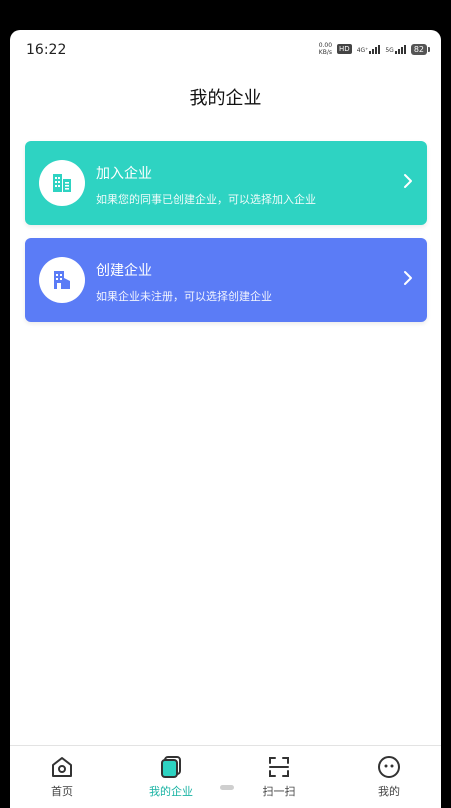  What do you see at coordinates (225, 776) in the screenshot?
I see `bottom-tab-bar: 首页 我的企业 扫一扫 我的` at bounding box center [225, 776].